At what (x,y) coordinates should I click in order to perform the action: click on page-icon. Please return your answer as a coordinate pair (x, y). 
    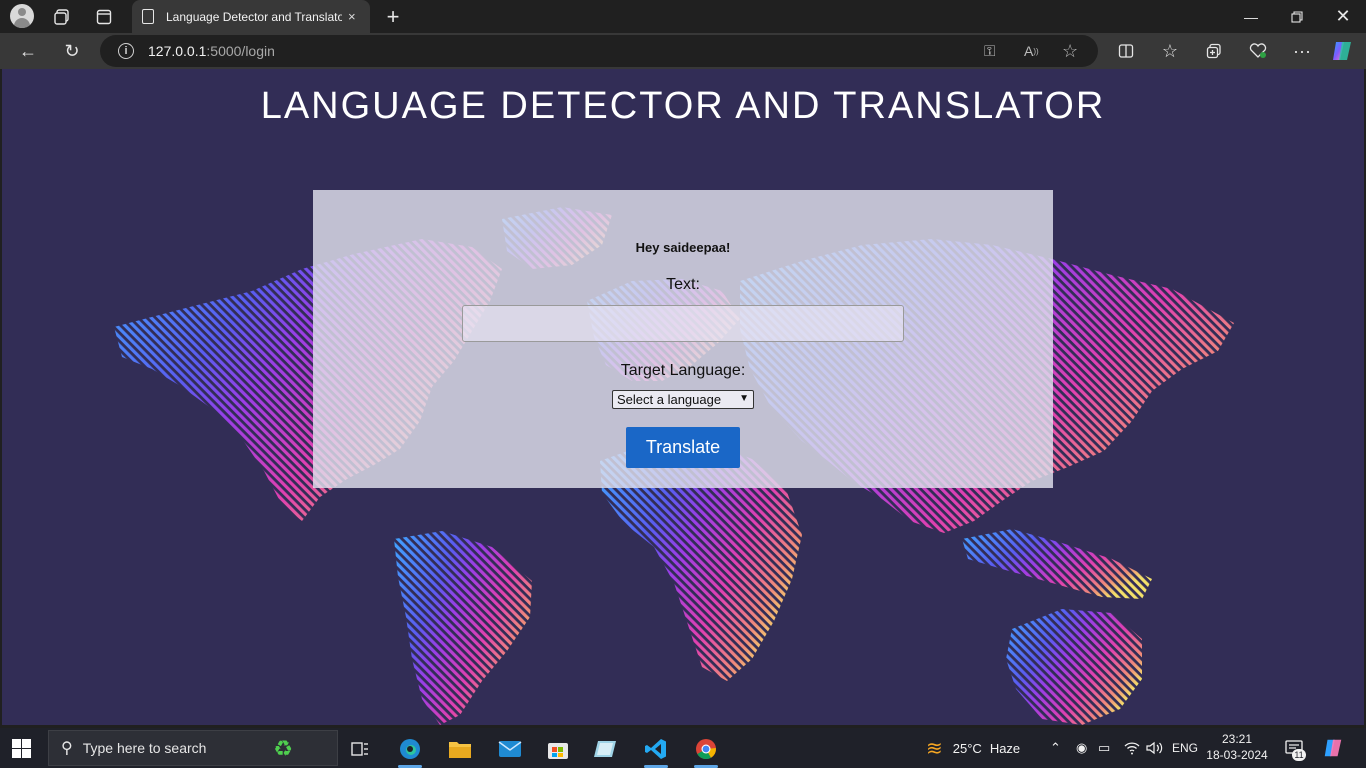
    Looking at the image, I should click on (148, 16).